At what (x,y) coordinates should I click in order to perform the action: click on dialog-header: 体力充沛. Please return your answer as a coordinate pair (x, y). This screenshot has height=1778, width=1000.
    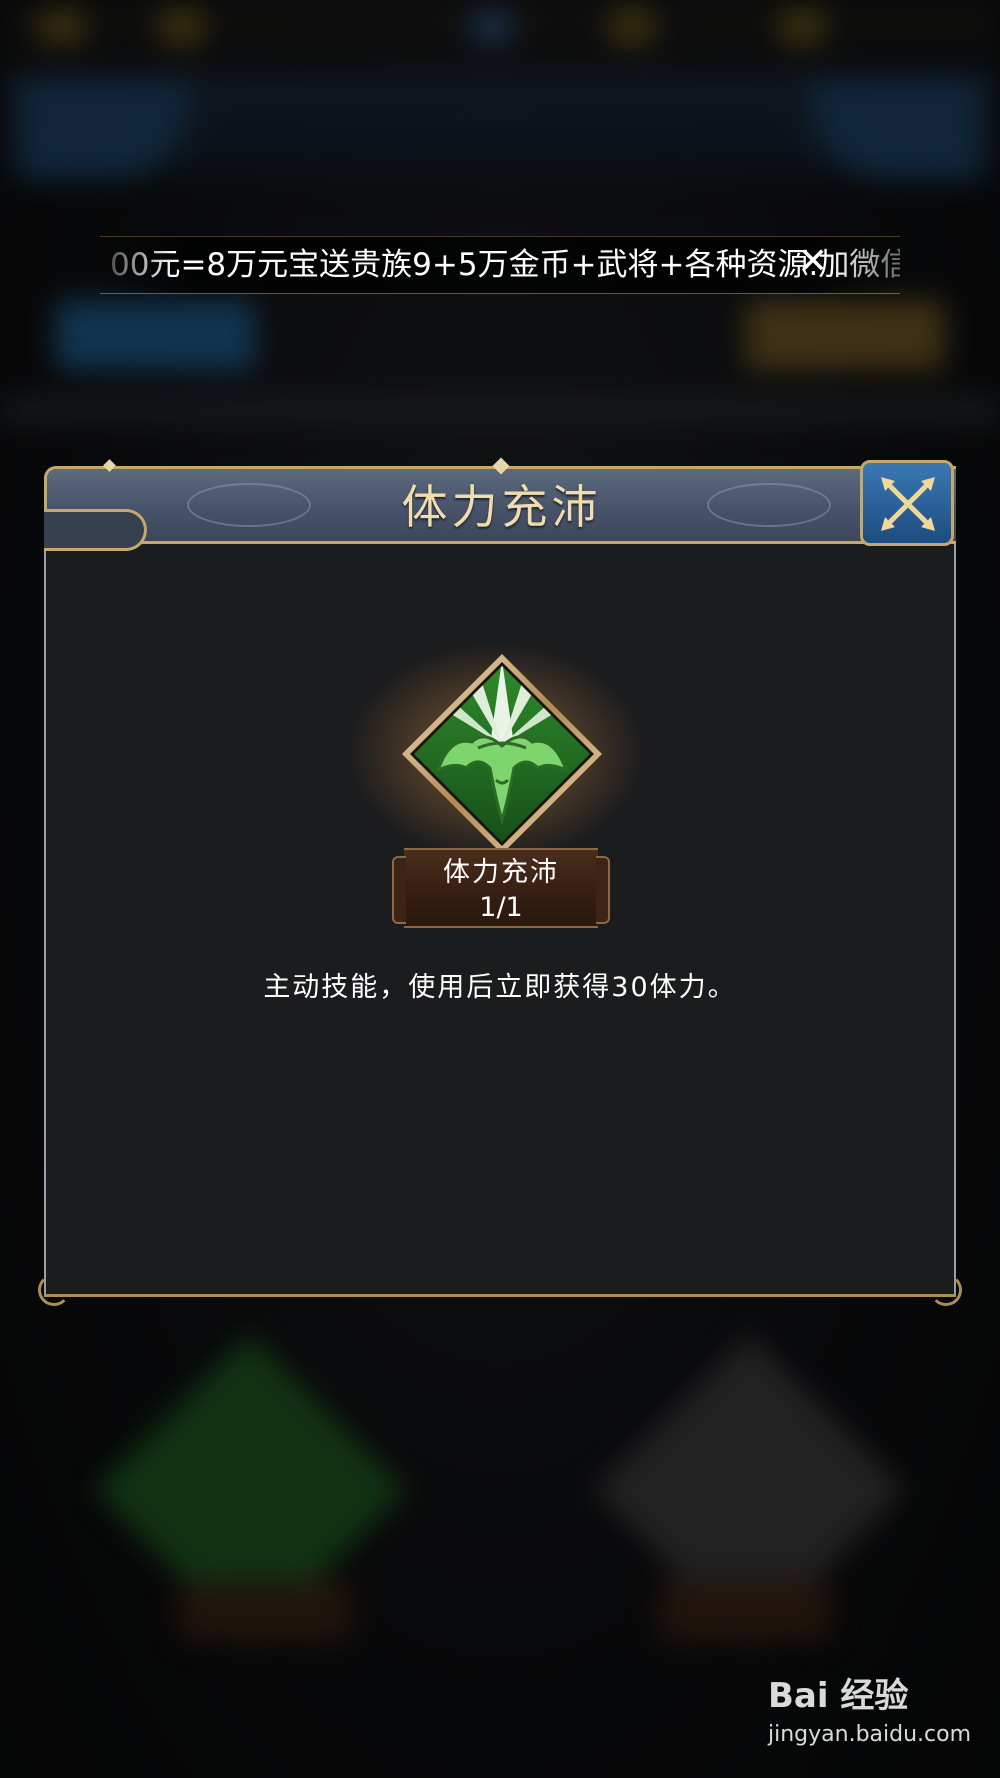
    Looking at the image, I should click on (500, 504).